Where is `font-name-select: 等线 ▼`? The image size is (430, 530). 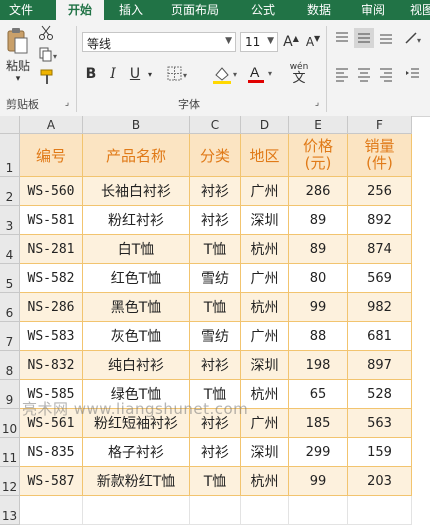 font-name-select: 等线 ▼ is located at coordinates (159, 42).